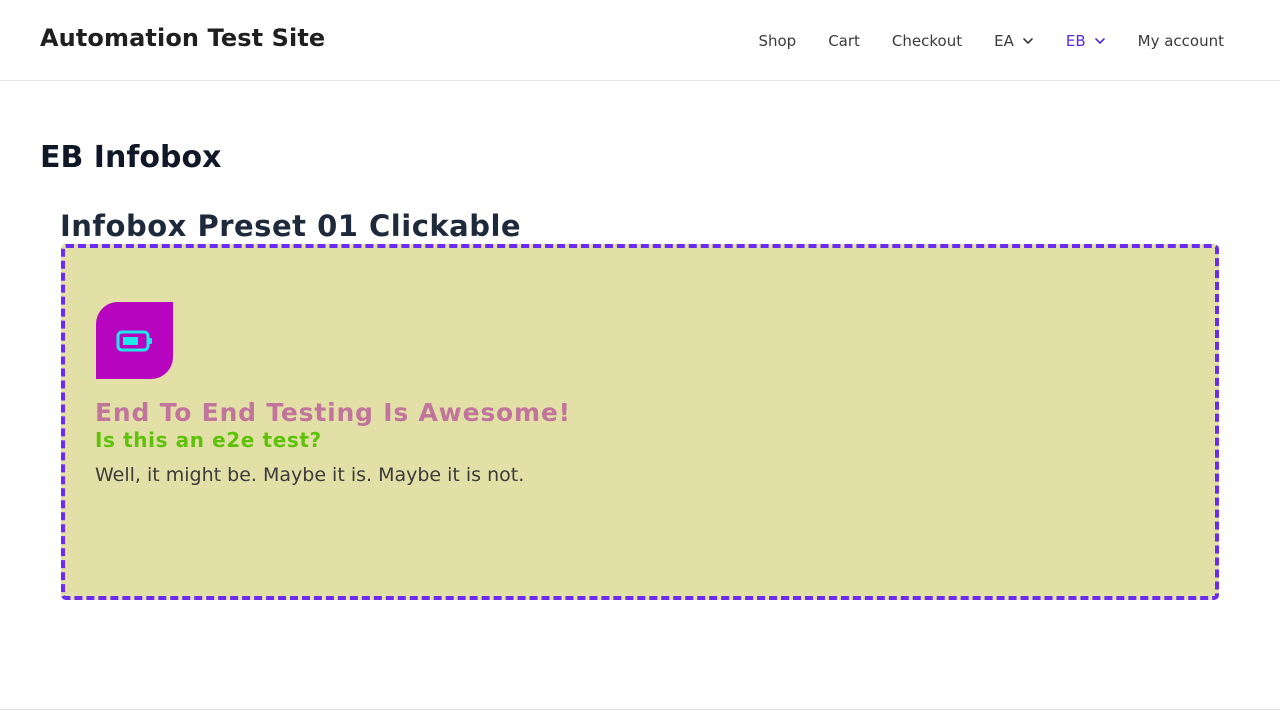  I want to click on section-heading: Infobox Preset 01 Clickable, so click(291, 226).